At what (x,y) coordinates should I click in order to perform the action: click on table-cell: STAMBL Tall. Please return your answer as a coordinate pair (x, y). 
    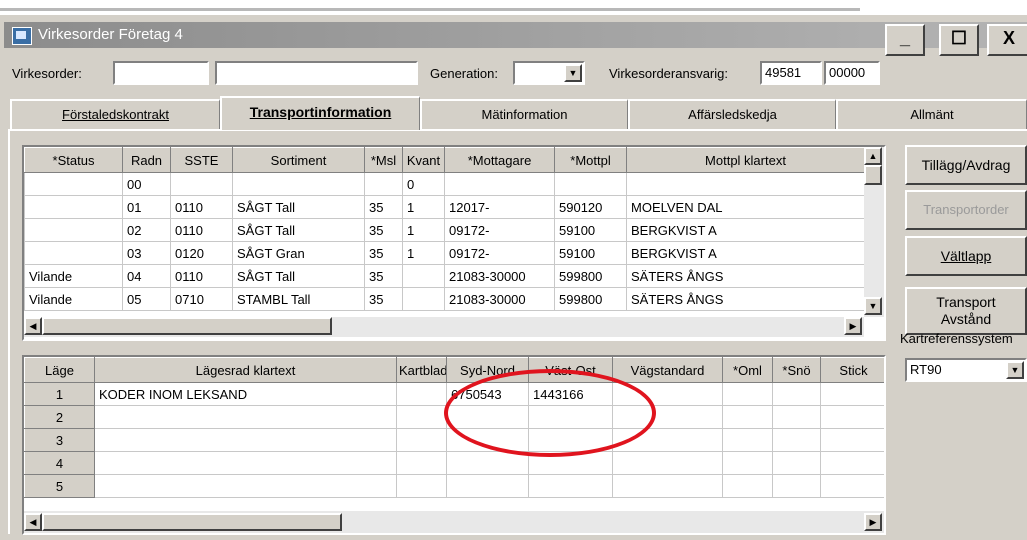
    Looking at the image, I should click on (298, 299).